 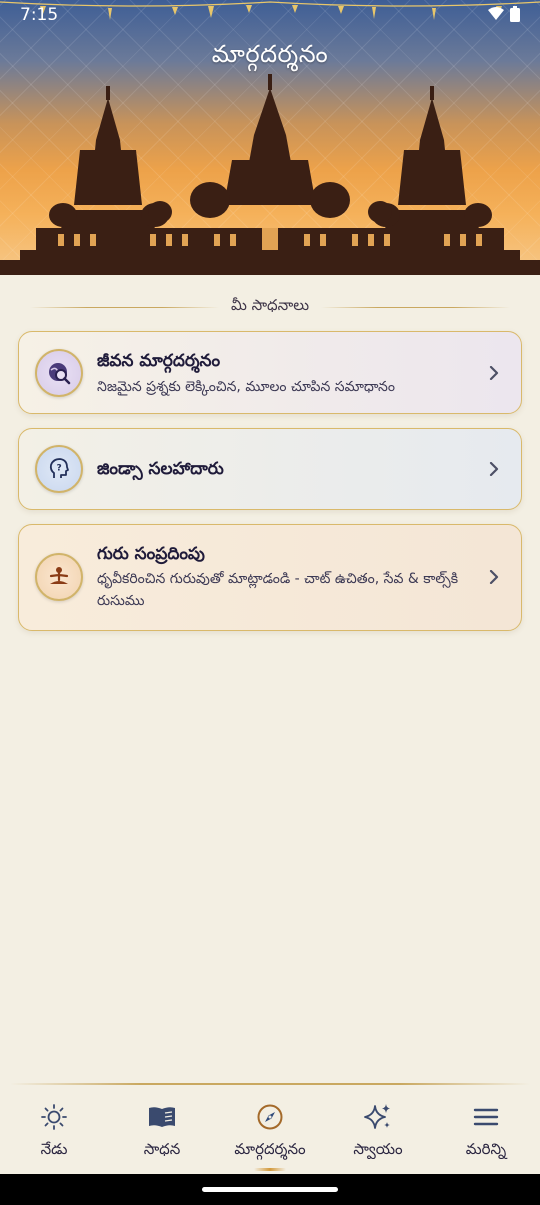 What do you see at coordinates (39, 15) in the screenshot?
I see `status-time: 7:15` at bounding box center [39, 15].